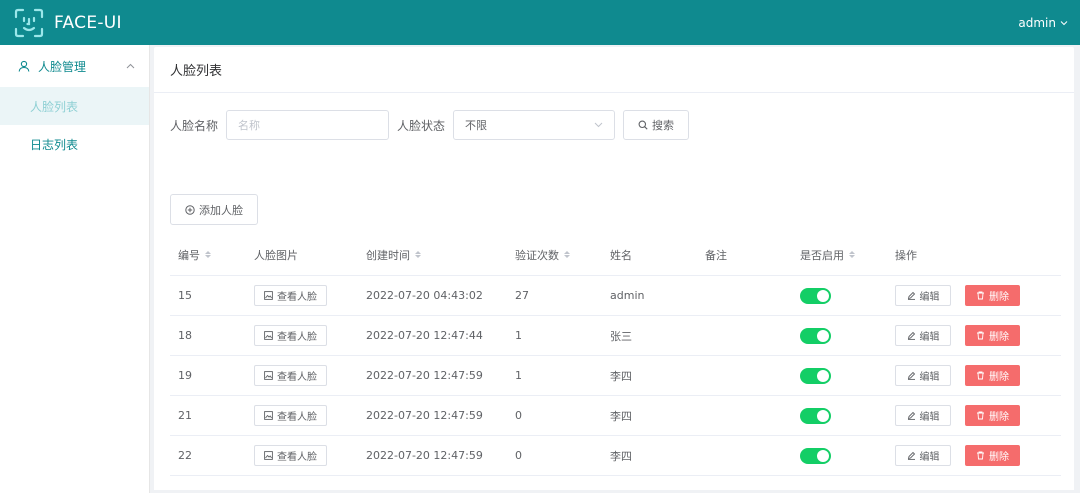 The height and width of the screenshot is (493, 1080). Describe the element at coordinates (554, 255) in the screenshot. I see `column-header-verify-count: 验证次数` at that location.